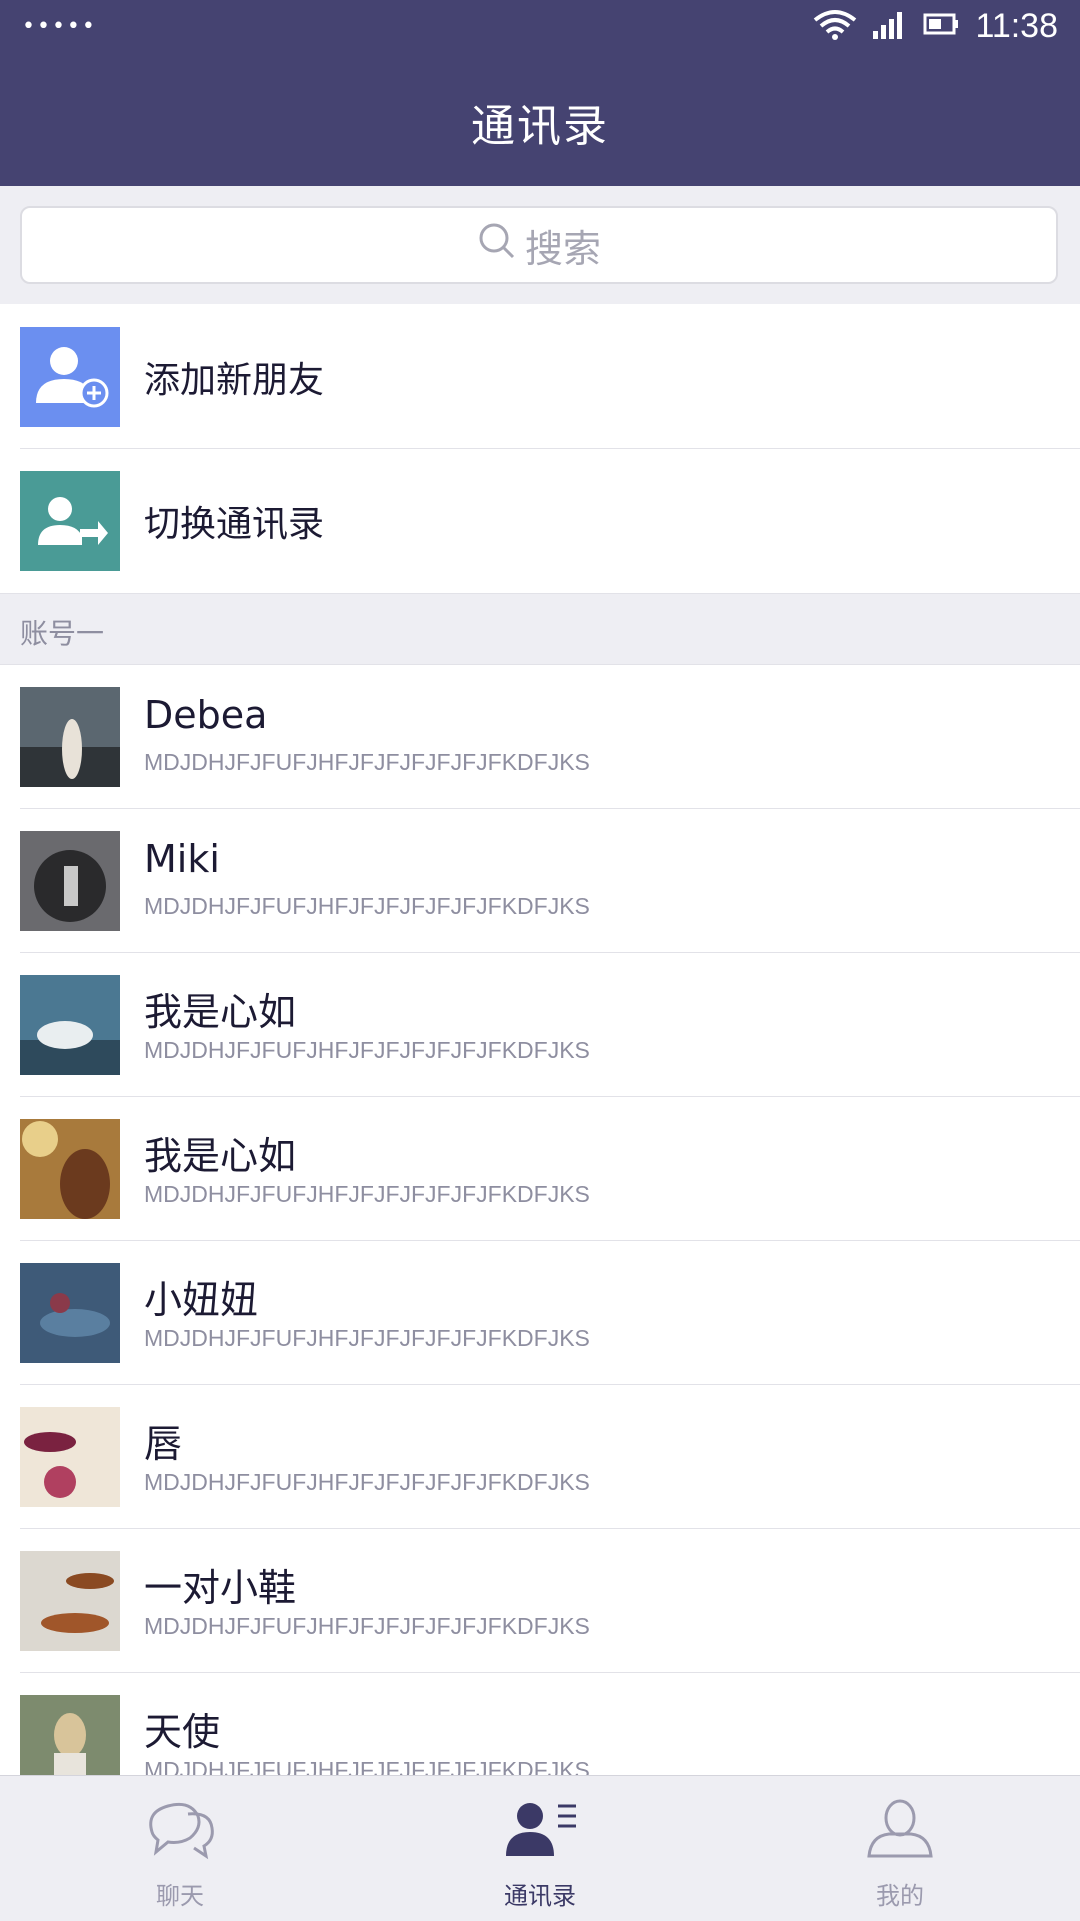  What do you see at coordinates (540, 1457) in the screenshot?
I see `list-item: 唇 MDJDHJFJFUFJHFJFJFJFJFJFJFKDFJKS` at bounding box center [540, 1457].